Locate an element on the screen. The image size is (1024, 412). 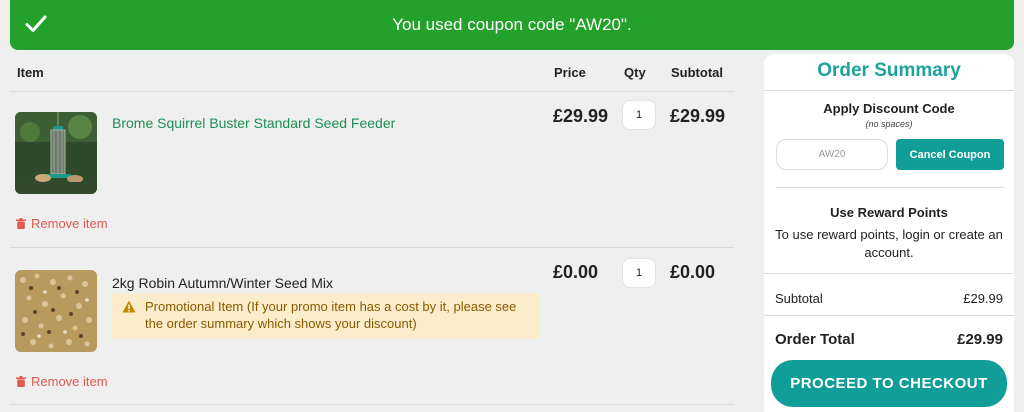
item-subtotal: £0.00 is located at coordinates (693, 272).